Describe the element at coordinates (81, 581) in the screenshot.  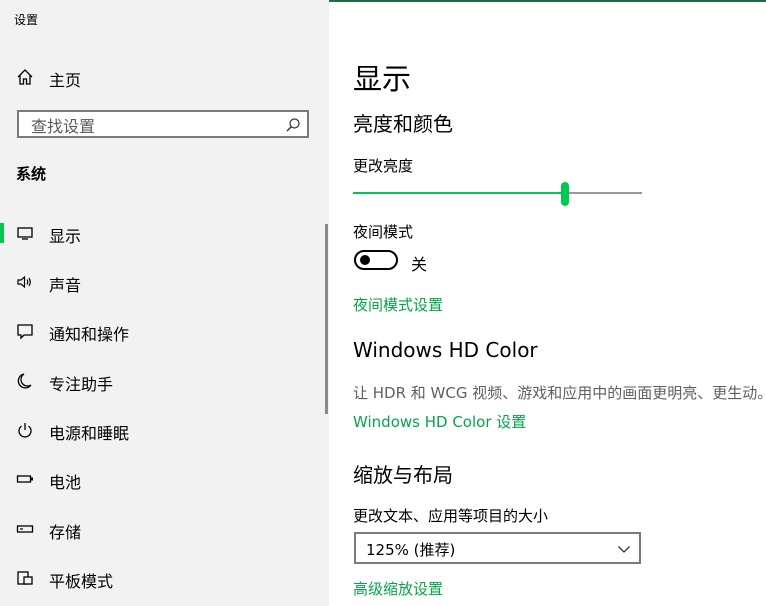
I see `sidebar-item-label: 平板模式` at that location.